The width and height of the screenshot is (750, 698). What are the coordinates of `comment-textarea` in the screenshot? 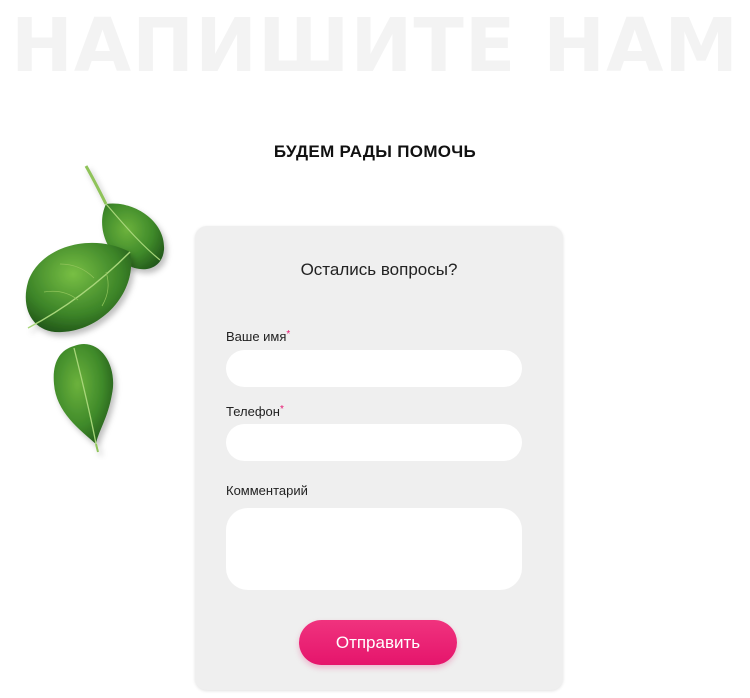 It's located at (374, 549).